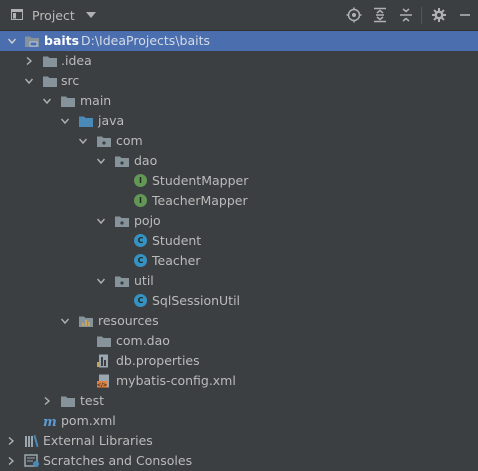 The image size is (478, 471). Describe the element at coordinates (146, 160) in the screenshot. I see `tree-item-label: dao` at that location.